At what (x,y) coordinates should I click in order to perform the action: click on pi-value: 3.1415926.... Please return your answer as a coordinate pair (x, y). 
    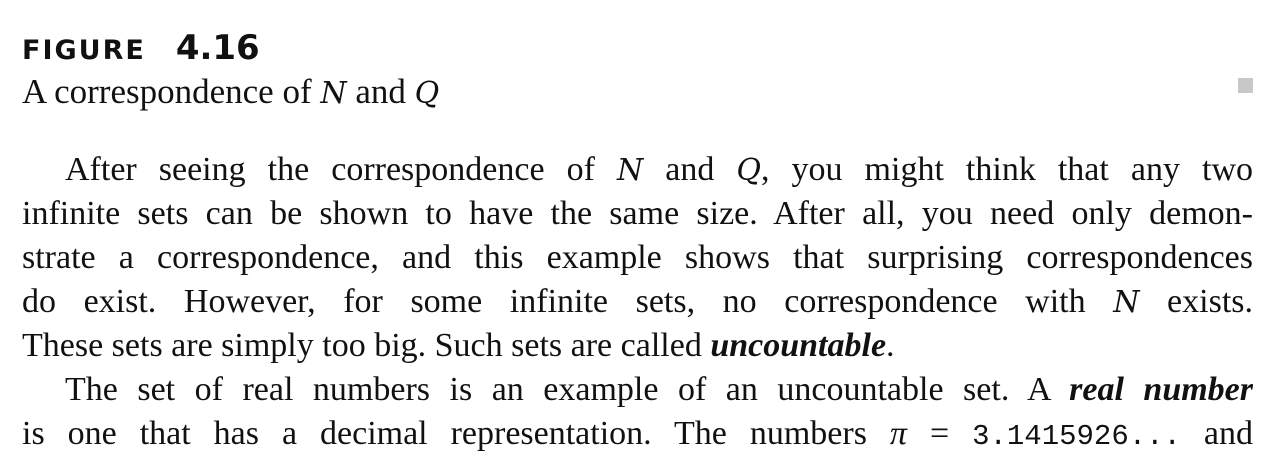
    Looking at the image, I should click on (1076, 436).